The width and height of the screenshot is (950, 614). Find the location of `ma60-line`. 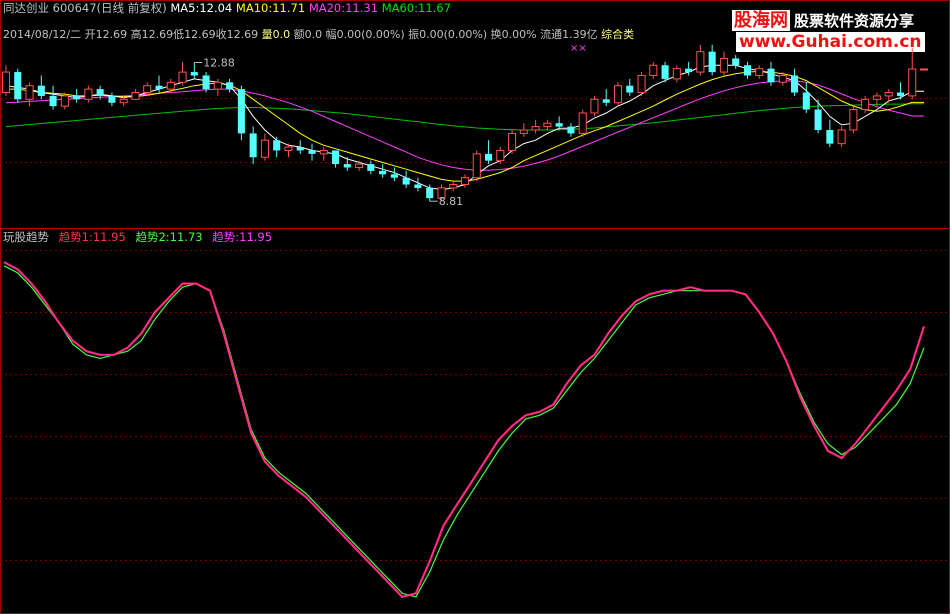

ma60-line is located at coordinates (464, 117).